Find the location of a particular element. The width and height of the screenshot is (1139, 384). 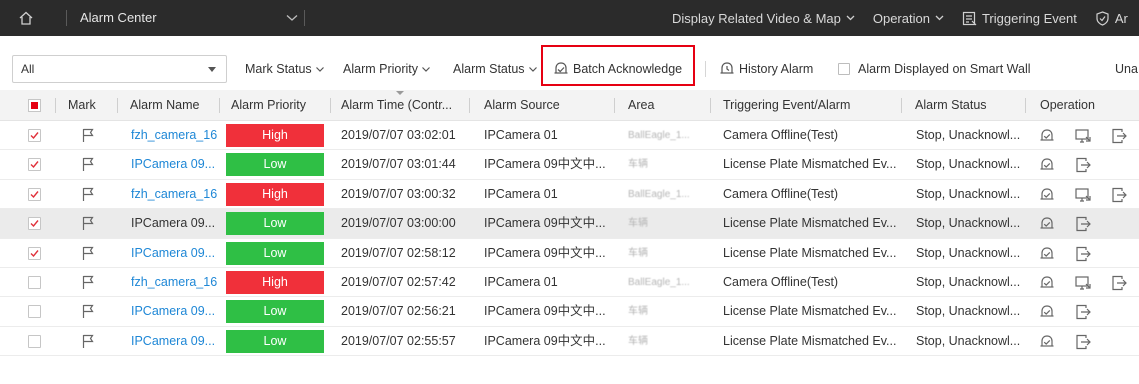

history-alarm-button: History Alarm is located at coordinates (766, 69).